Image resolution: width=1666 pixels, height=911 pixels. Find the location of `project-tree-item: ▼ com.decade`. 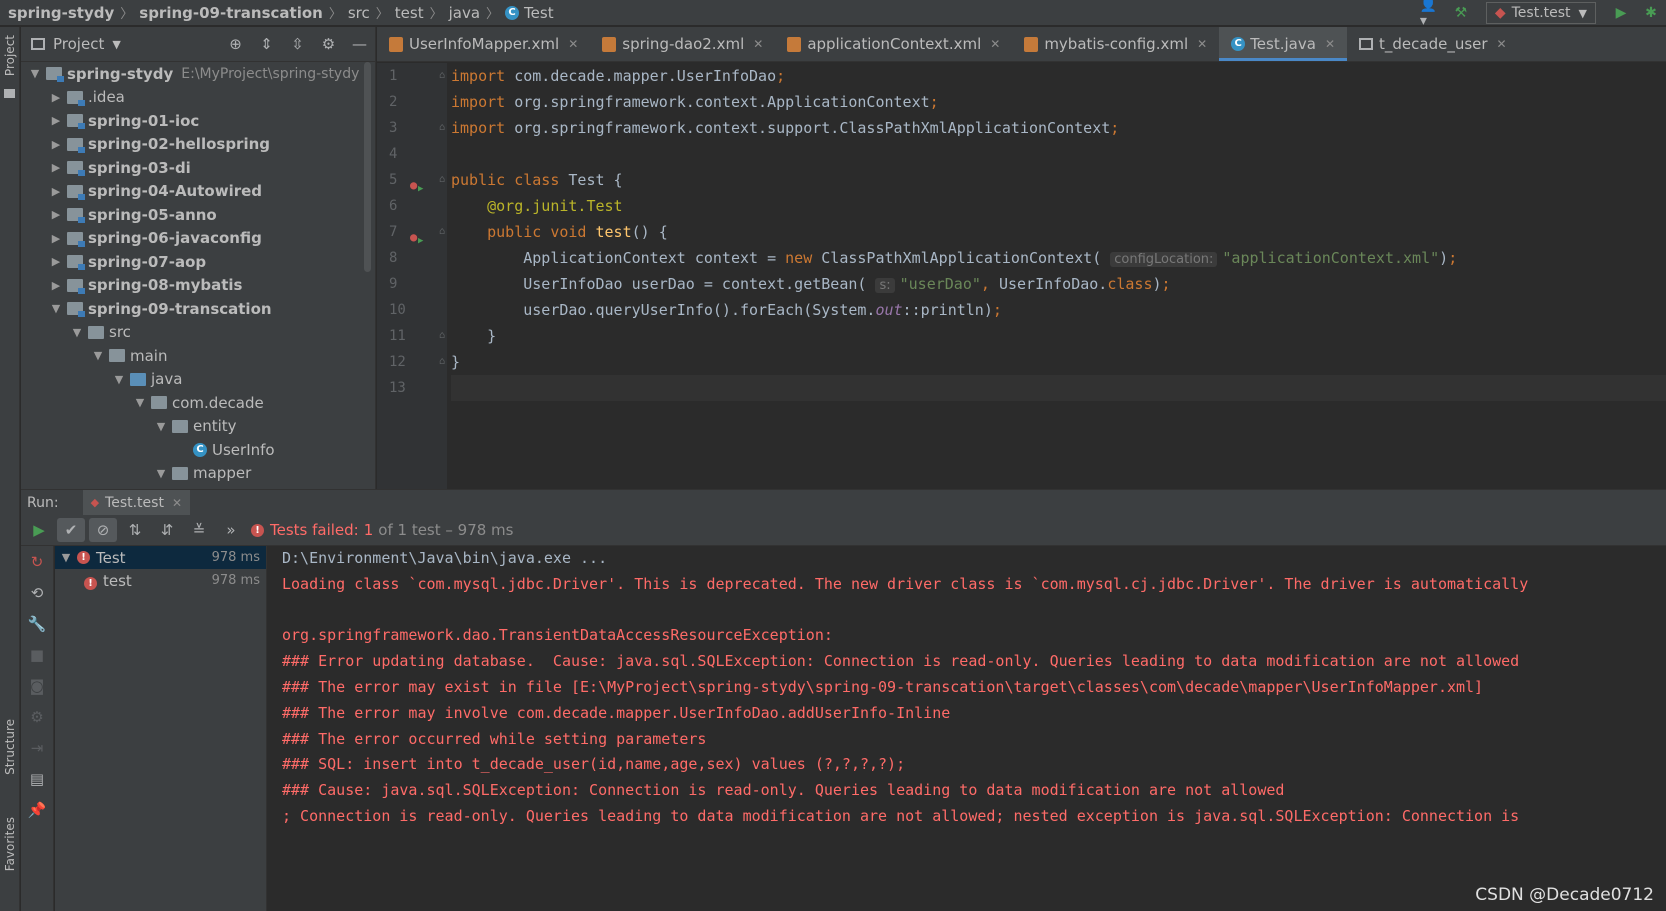

project-tree-item: ▼ com.decade is located at coordinates (198, 403).